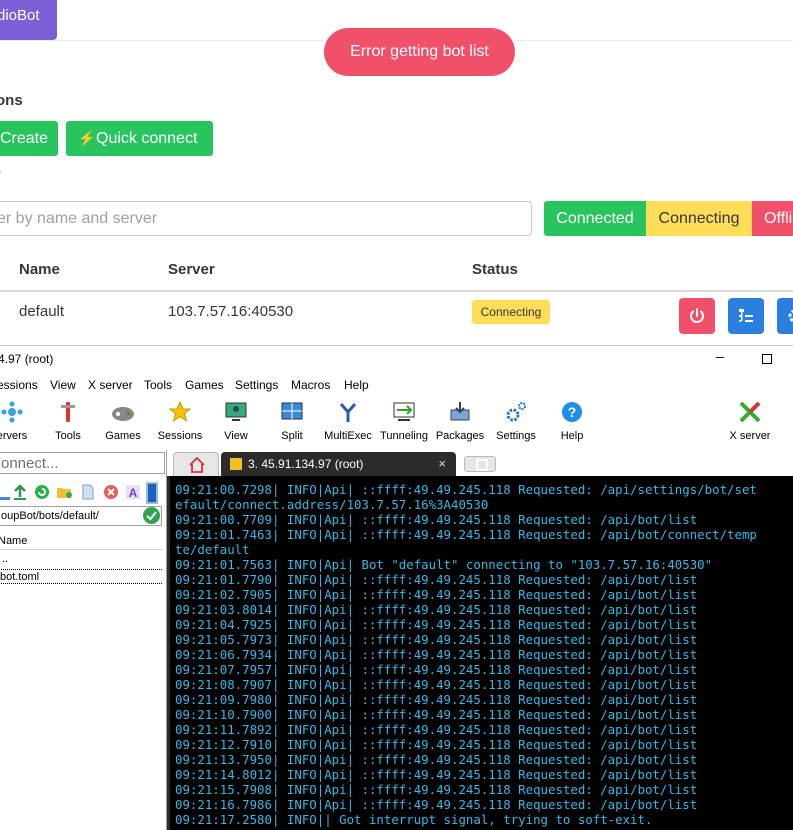 The width and height of the screenshot is (793, 830). I want to click on error-toast: Error getting bot list, so click(419, 52).